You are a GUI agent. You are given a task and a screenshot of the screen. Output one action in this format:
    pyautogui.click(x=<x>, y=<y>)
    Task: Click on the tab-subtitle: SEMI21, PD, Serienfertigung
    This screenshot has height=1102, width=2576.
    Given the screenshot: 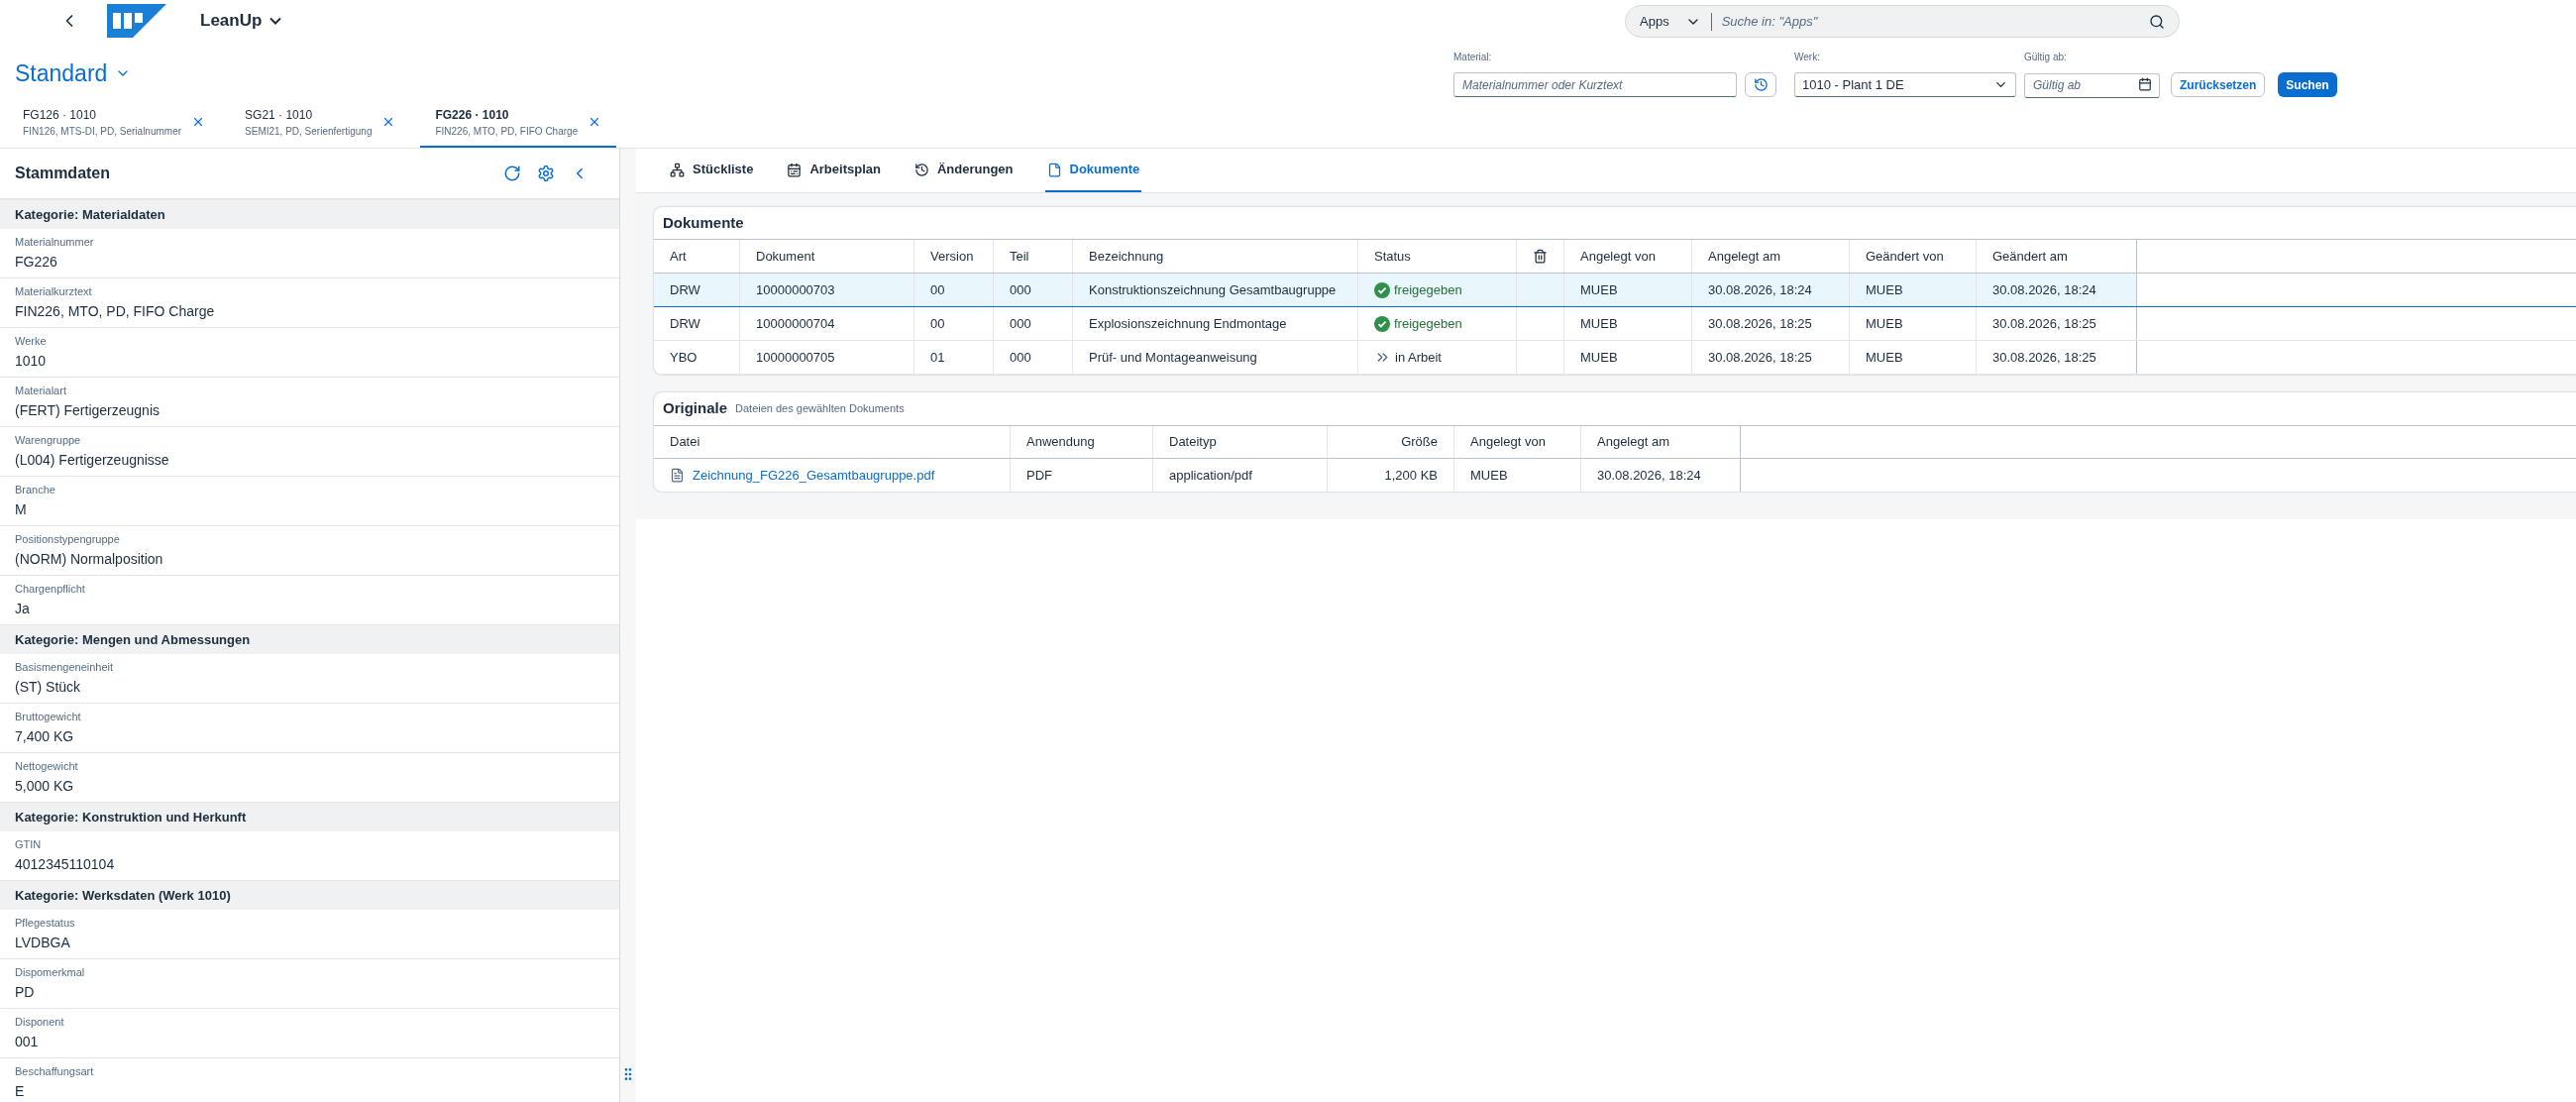 What is the action you would take?
    pyautogui.click(x=309, y=131)
    